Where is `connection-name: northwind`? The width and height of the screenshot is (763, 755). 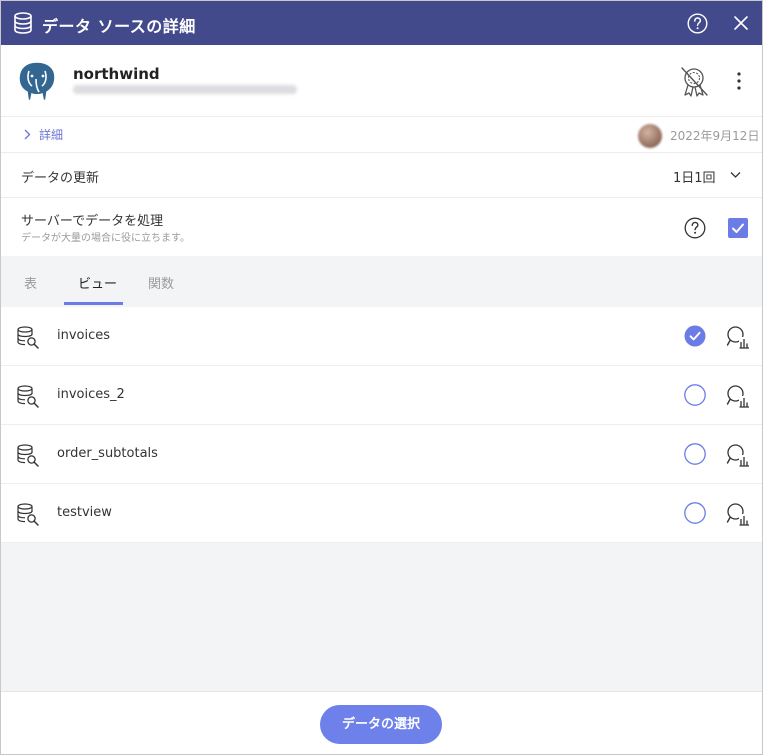
connection-name: northwind is located at coordinates (116, 74).